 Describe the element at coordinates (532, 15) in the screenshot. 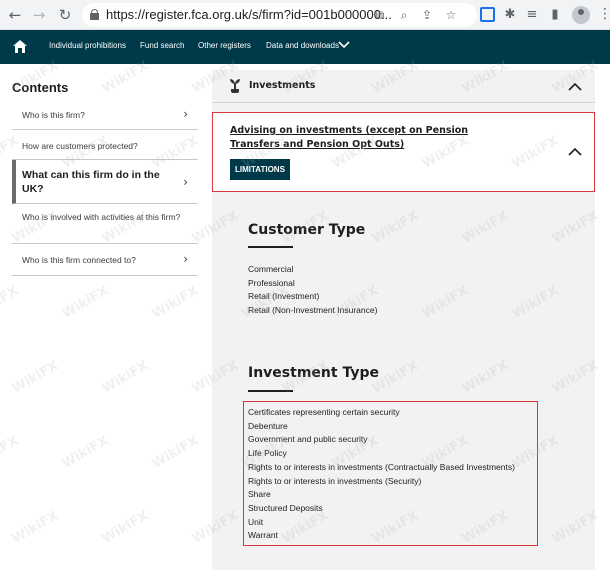

I see `reading-list-icon: ≡` at that location.